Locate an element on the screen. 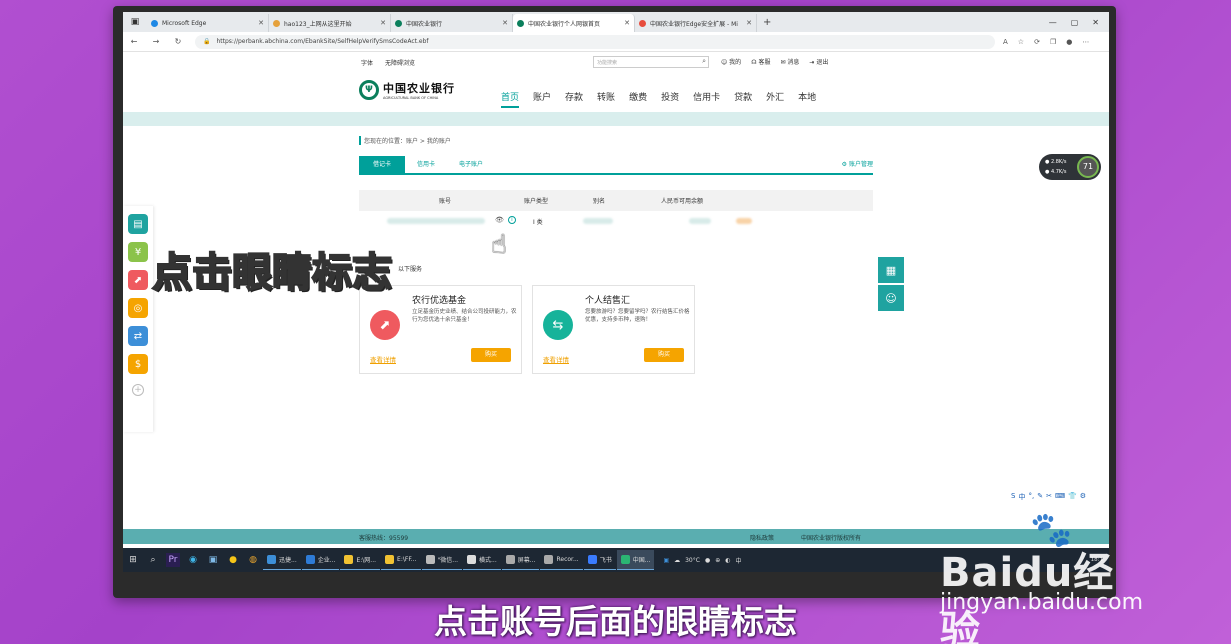  service-link: ☊ 客服 is located at coordinates (760, 61).